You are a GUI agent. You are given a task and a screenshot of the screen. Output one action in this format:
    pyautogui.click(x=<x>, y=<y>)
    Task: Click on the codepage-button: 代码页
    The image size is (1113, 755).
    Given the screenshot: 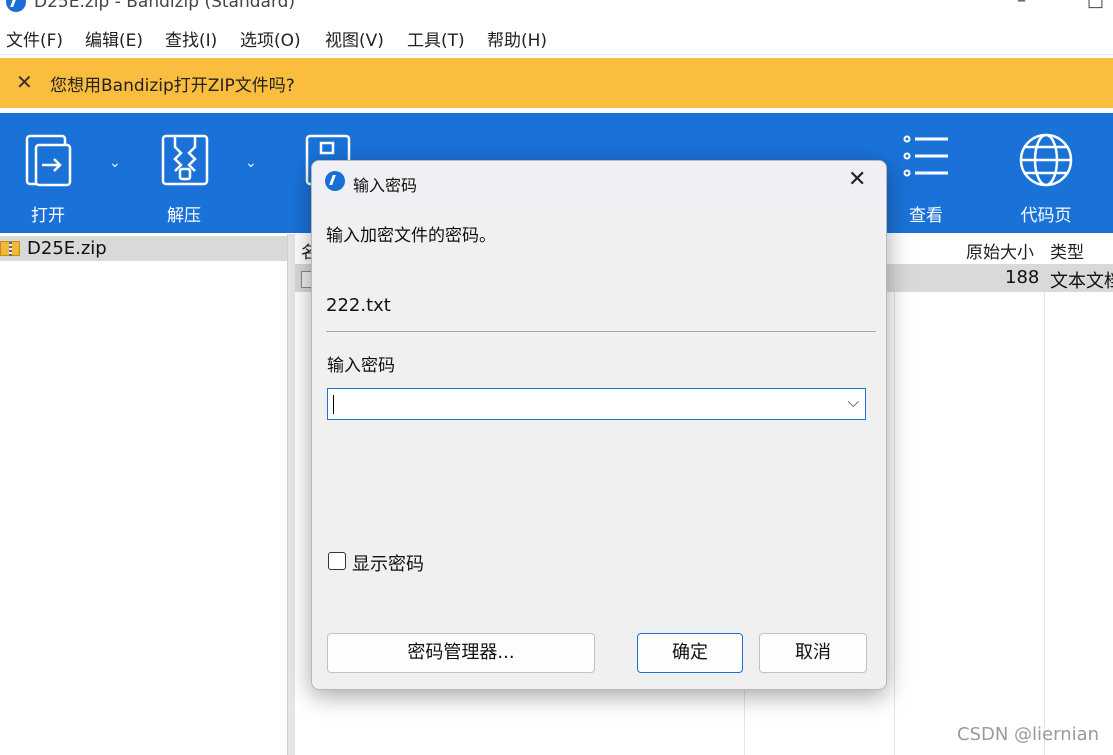 What is the action you would take?
    pyautogui.click(x=1046, y=173)
    